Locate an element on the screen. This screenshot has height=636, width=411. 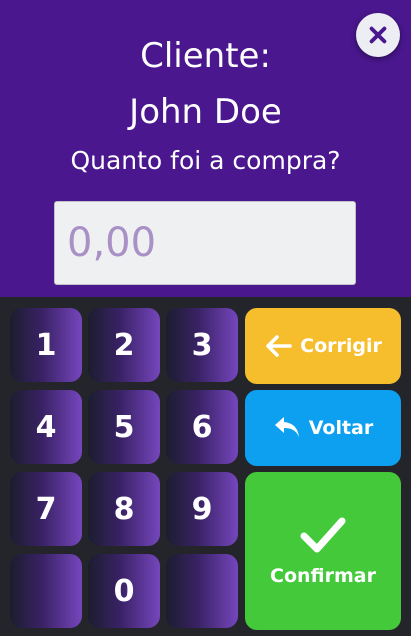
key-5: 5 is located at coordinates (124, 427).